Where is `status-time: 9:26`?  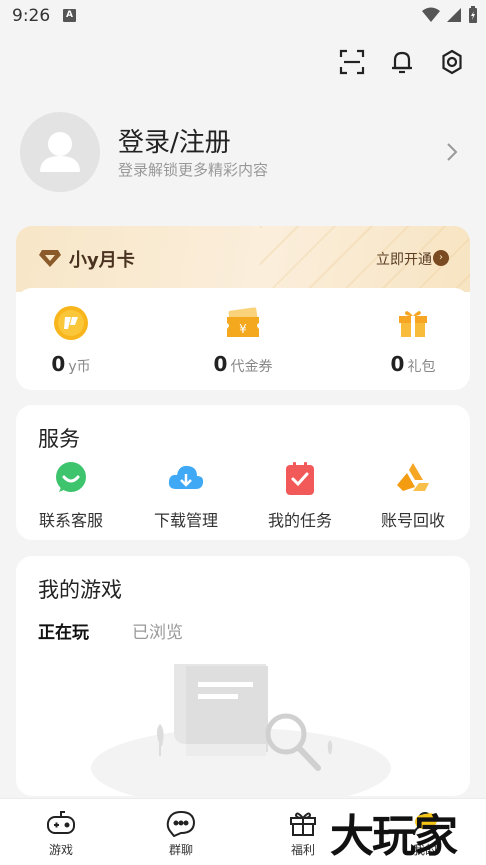 status-time: 9:26 is located at coordinates (31, 16).